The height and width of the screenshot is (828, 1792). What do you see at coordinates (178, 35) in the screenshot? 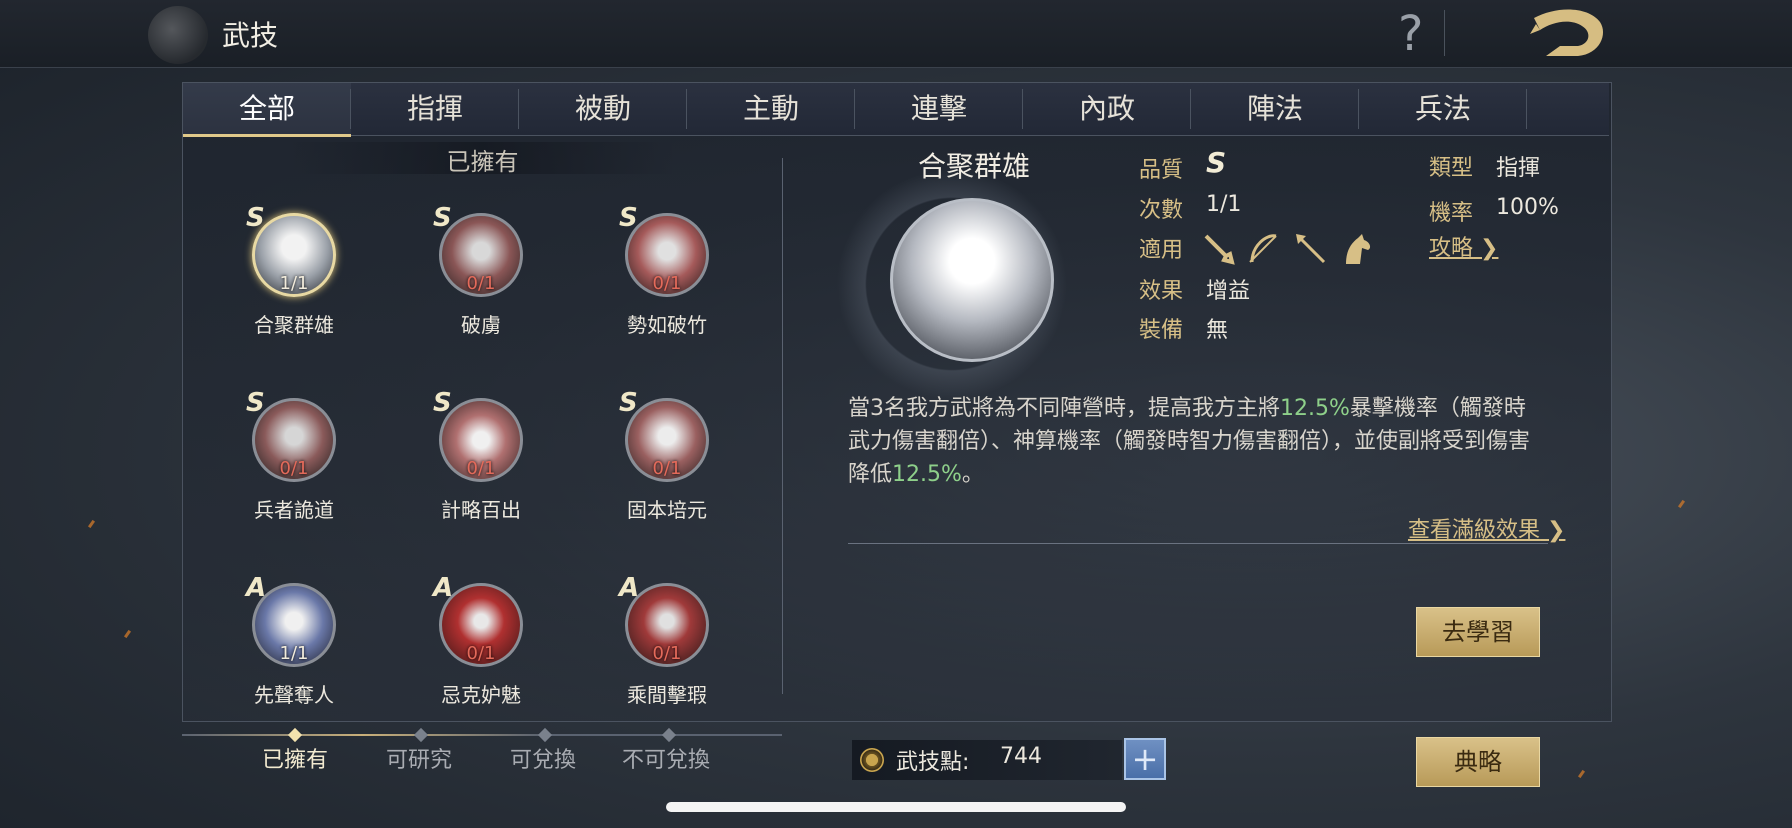
I see `dragon-emblem-icon` at bounding box center [178, 35].